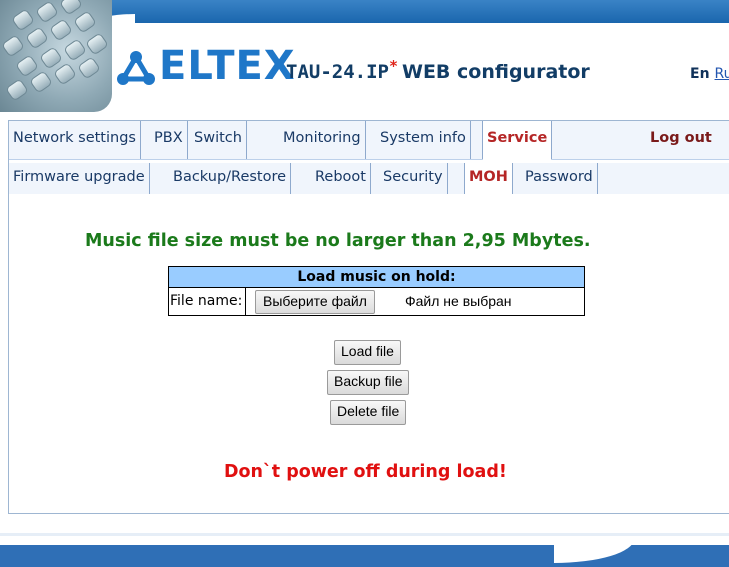  Describe the element at coordinates (341, 178) in the screenshot. I see `tab-reboot: Reboot` at that location.